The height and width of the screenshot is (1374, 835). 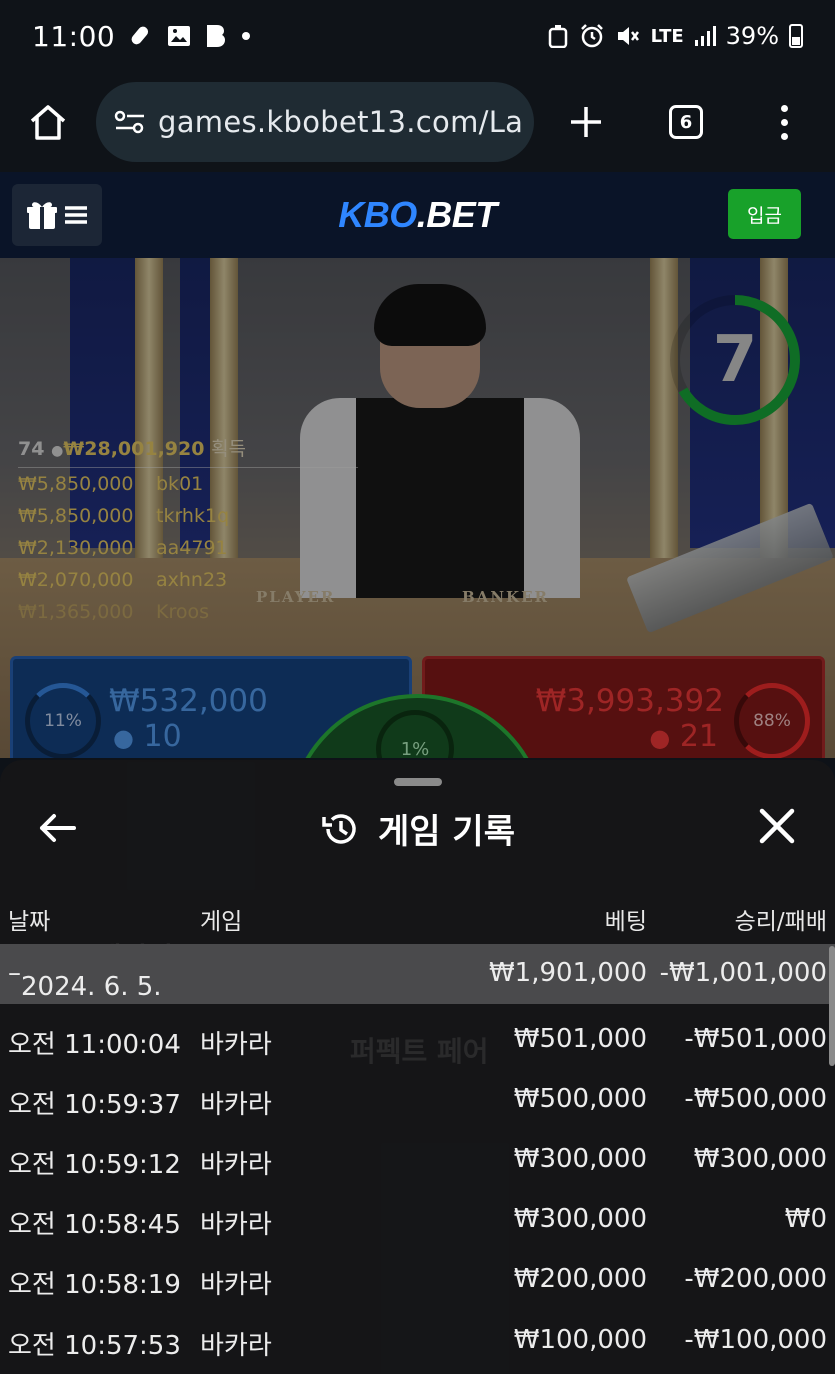 I want to click on tab-switcher-button: 6, so click(x=686, y=122).